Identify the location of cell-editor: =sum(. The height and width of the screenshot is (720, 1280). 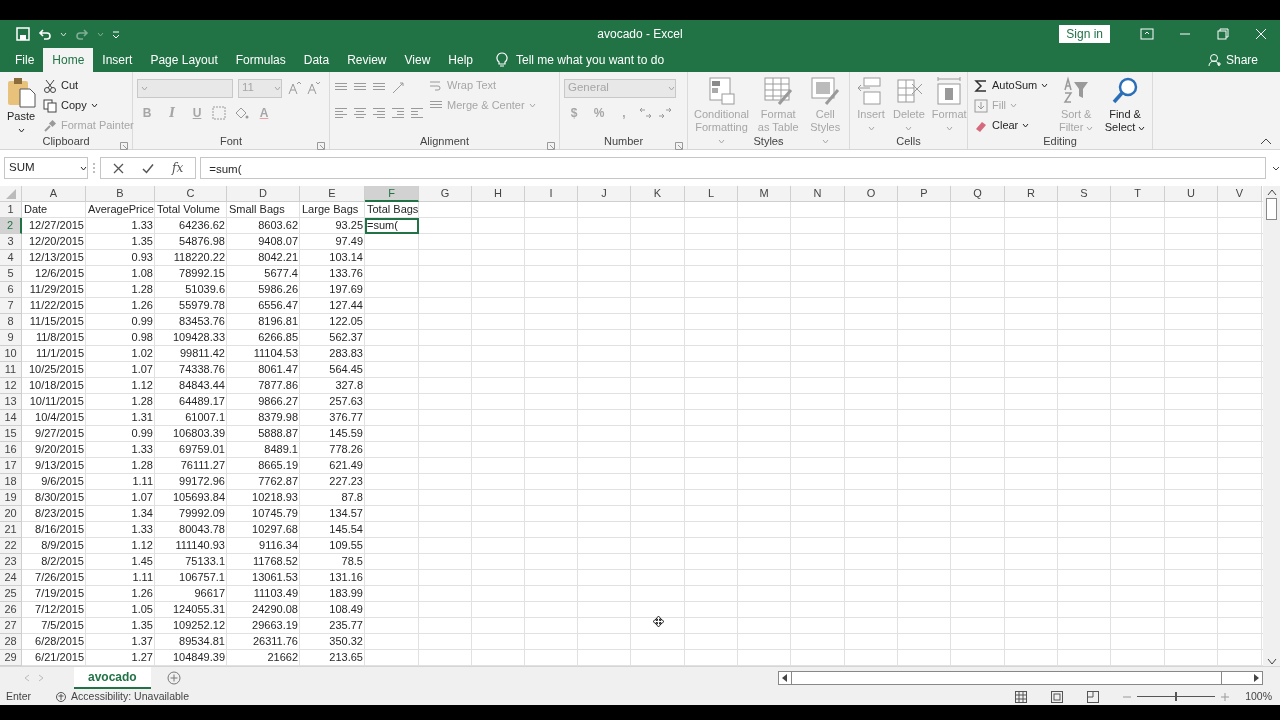
(392, 226).